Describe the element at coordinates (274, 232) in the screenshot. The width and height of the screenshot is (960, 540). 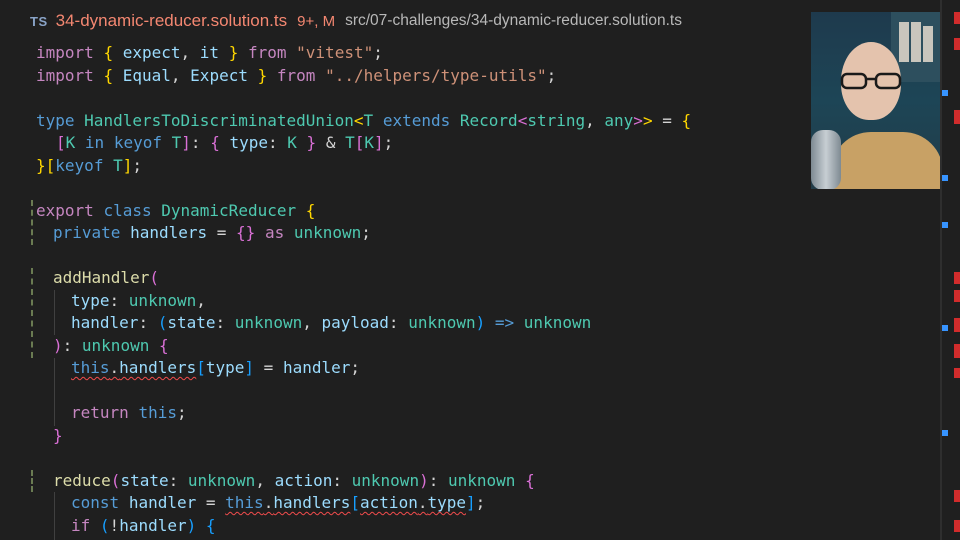
I see `token: as` at that location.